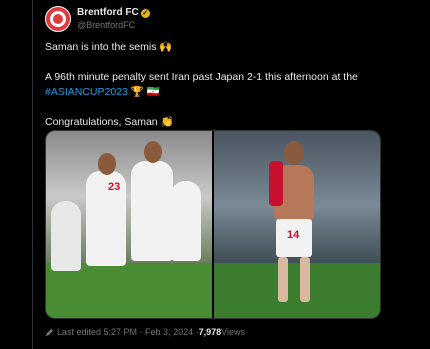 The height and width of the screenshot is (349, 430). What do you see at coordinates (49, 332) in the screenshot?
I see `pencil-icon` at bounding box center [49, 332].